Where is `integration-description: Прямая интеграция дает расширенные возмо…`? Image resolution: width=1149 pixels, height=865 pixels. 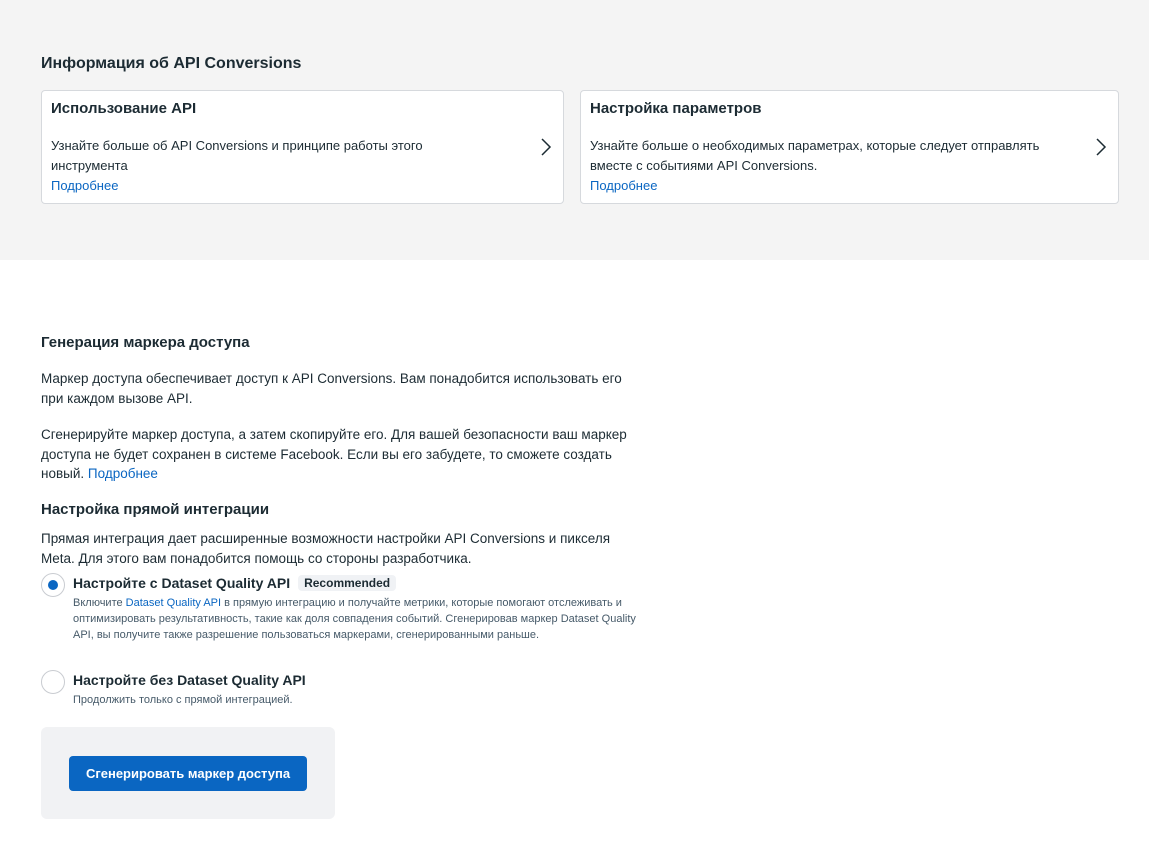
integration-description: Прямая интеграция дает расширенные возмо… is located at coordinates (326, 548).